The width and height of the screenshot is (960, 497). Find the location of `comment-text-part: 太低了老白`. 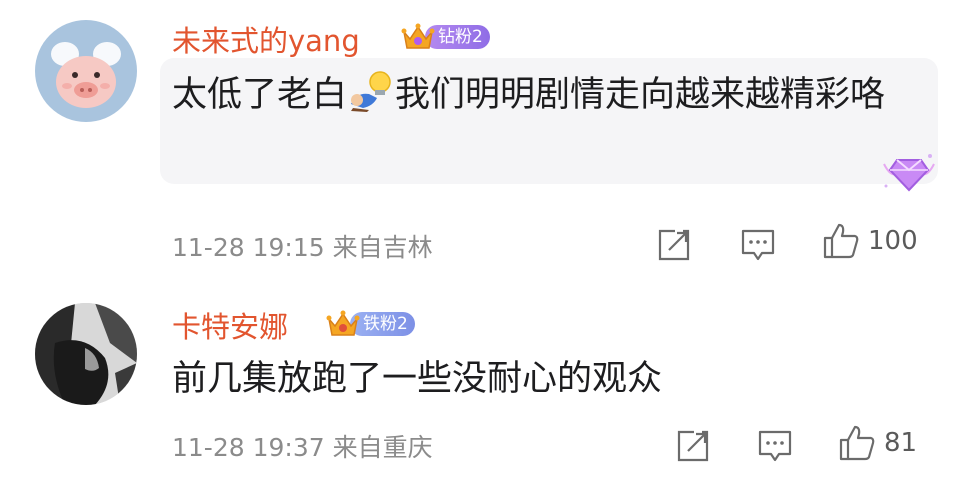

comment-text-part: 太低了老白 is located at coordinates (260, 95).